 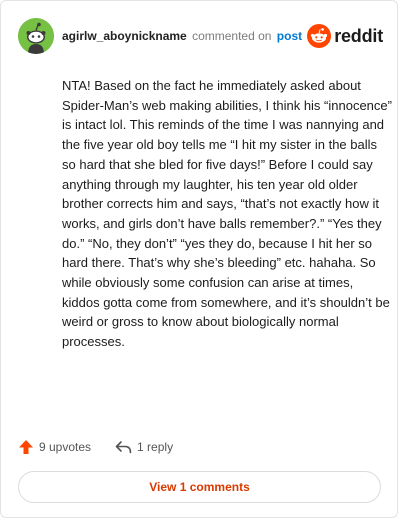 I want to click on reply-arrow-icon, so click(x=123, y=447).